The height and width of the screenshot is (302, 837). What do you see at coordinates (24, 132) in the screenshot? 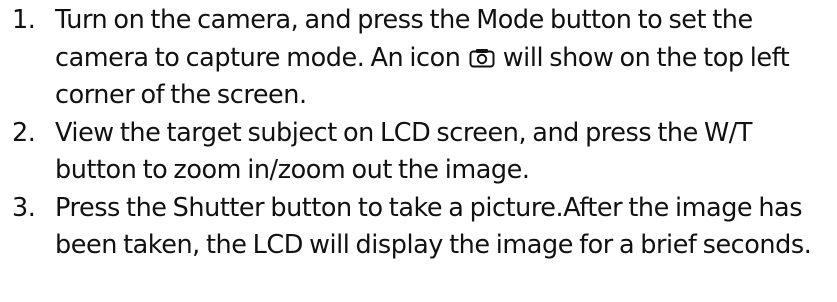
I see `step-number: 2.` at bounding box center [24, 132].